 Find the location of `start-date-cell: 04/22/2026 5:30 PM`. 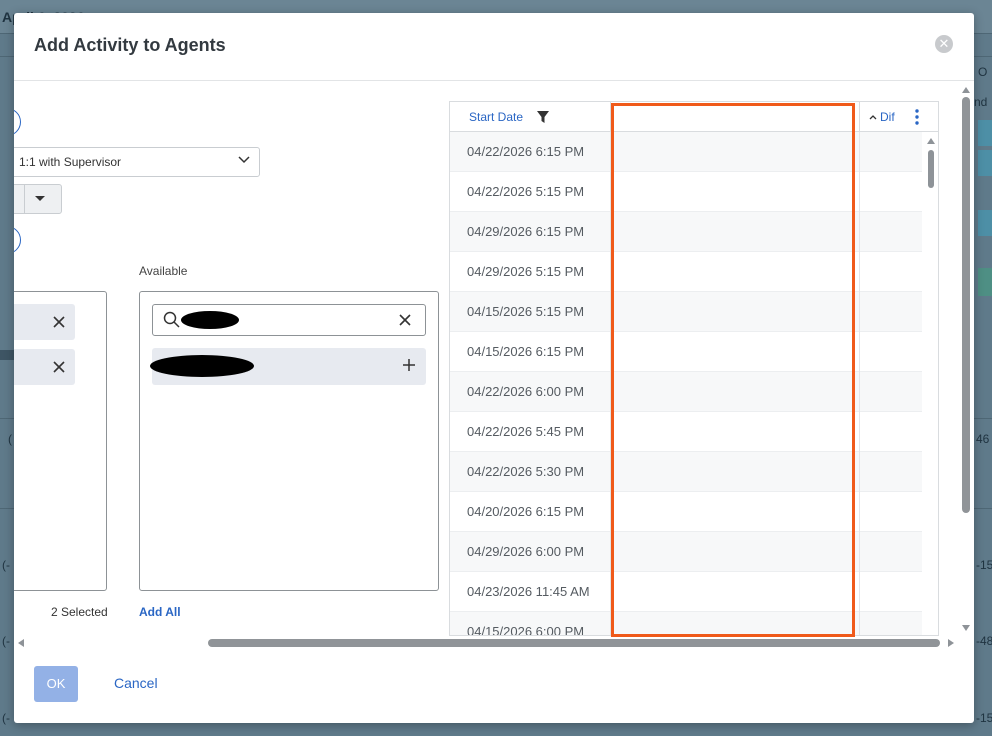

start-date-cell: 04/22/2026 5:30 PM is located at coordinates (526, 471).